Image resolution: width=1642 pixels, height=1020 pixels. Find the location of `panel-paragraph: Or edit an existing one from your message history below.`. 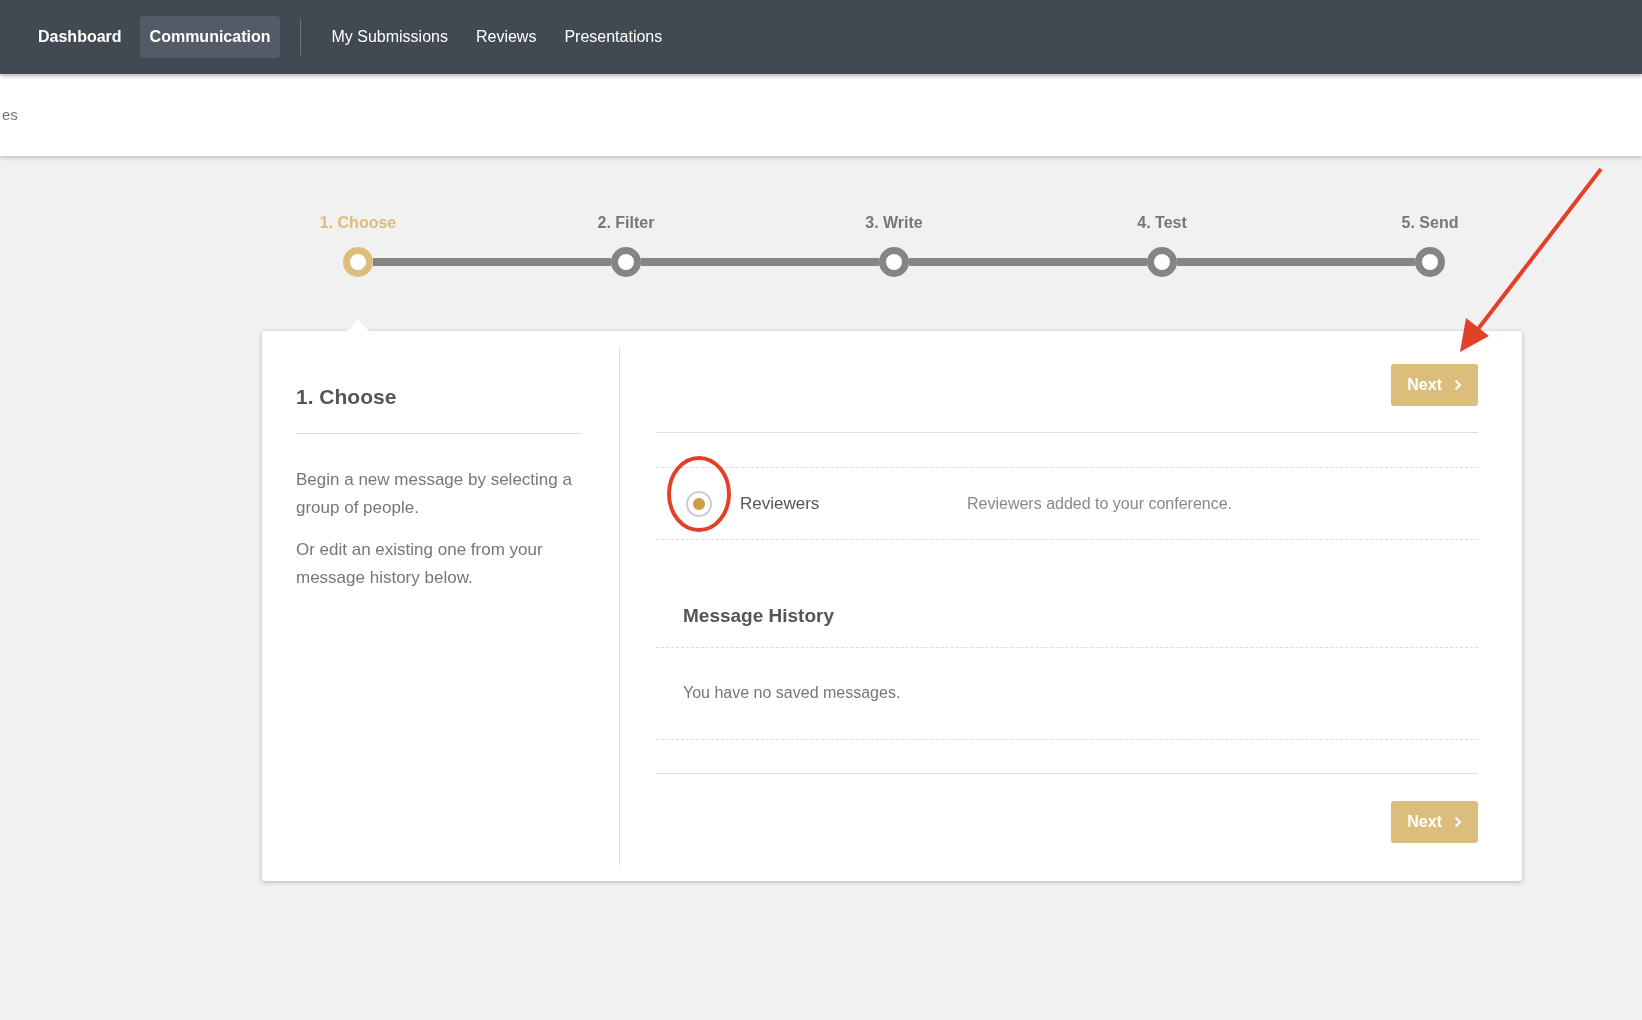

panel-paragraph: Or edit an existing one from your message history below. is located at coordinates (420, 563).